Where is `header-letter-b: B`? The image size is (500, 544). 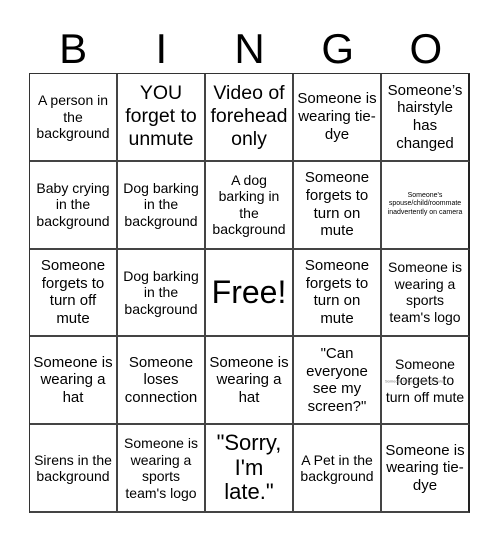
header-letter-b: B is located at coordinates (73, 48).